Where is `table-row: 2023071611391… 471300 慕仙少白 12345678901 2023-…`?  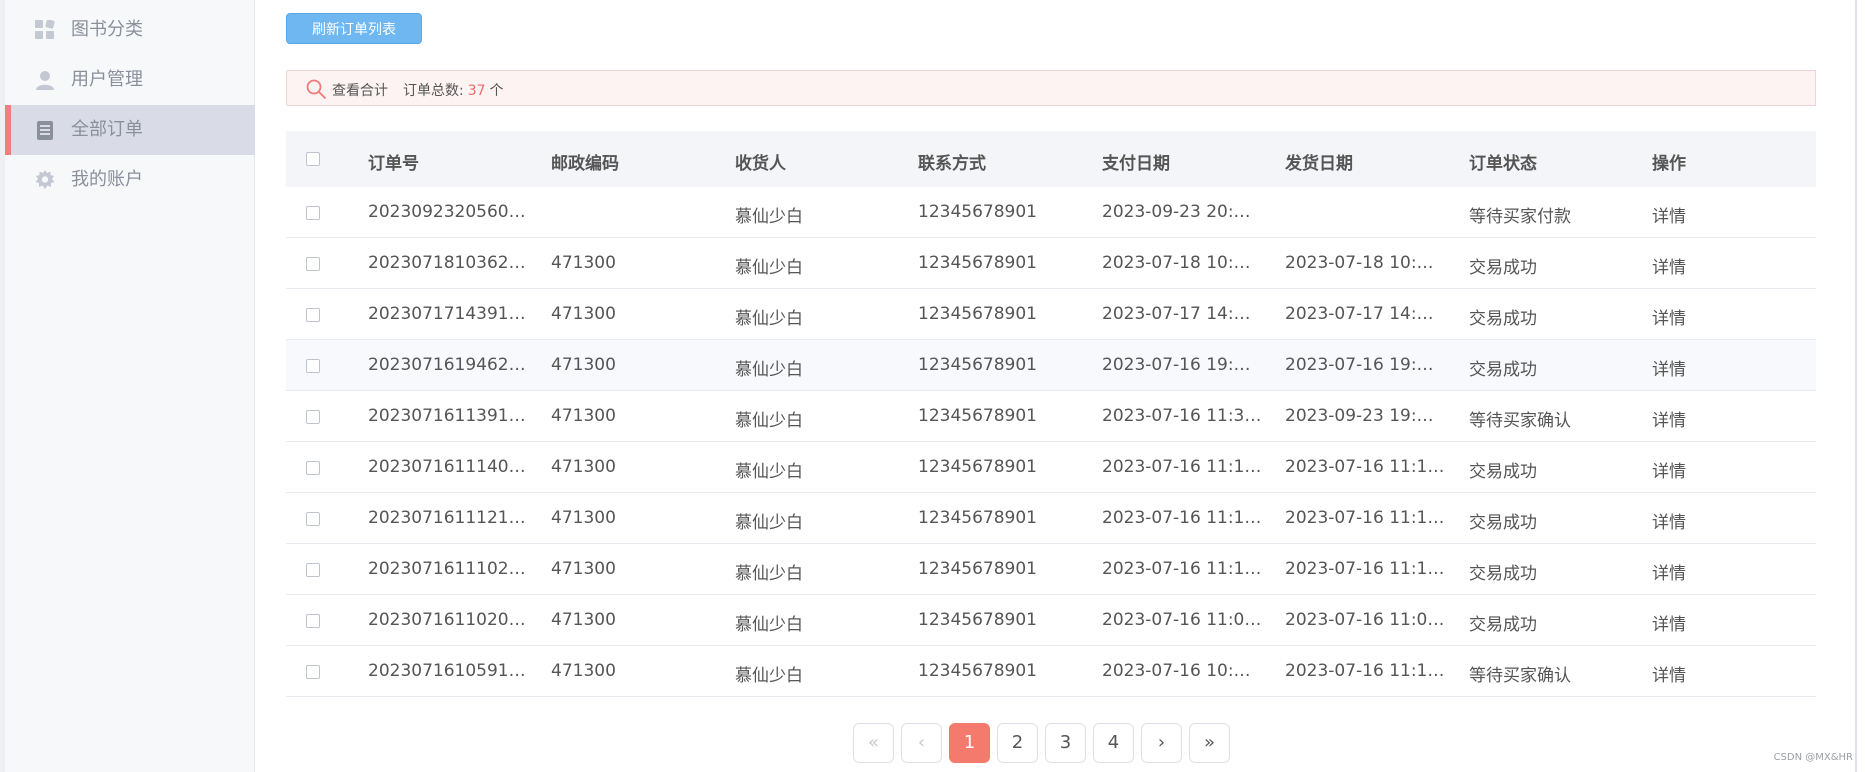 table-row: 2023071611391… 471300 慕仙少白 12345678901 2023-… is located at coordinates (1051, 416).